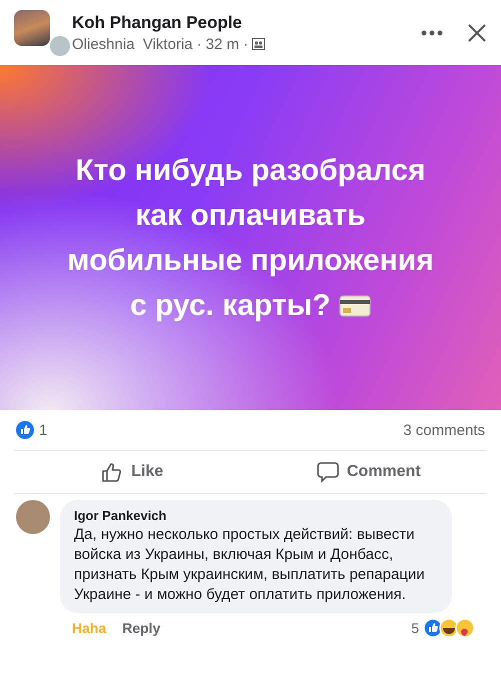  Describe the element at coordinates (354, 305) in the screenshot. I see `credit-card-icon` at that location.